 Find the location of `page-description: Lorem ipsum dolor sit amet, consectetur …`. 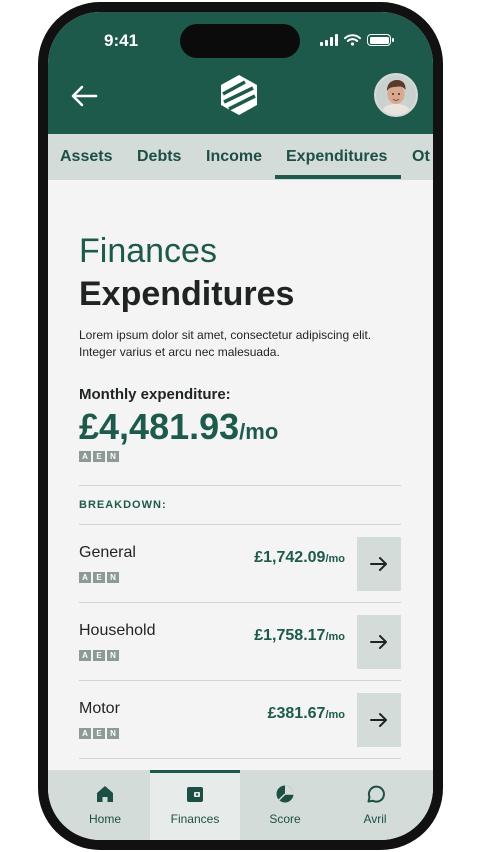

page-description: Lorem ipsum dolor sit amet, consectetur … is located at coordinates (225, 343).